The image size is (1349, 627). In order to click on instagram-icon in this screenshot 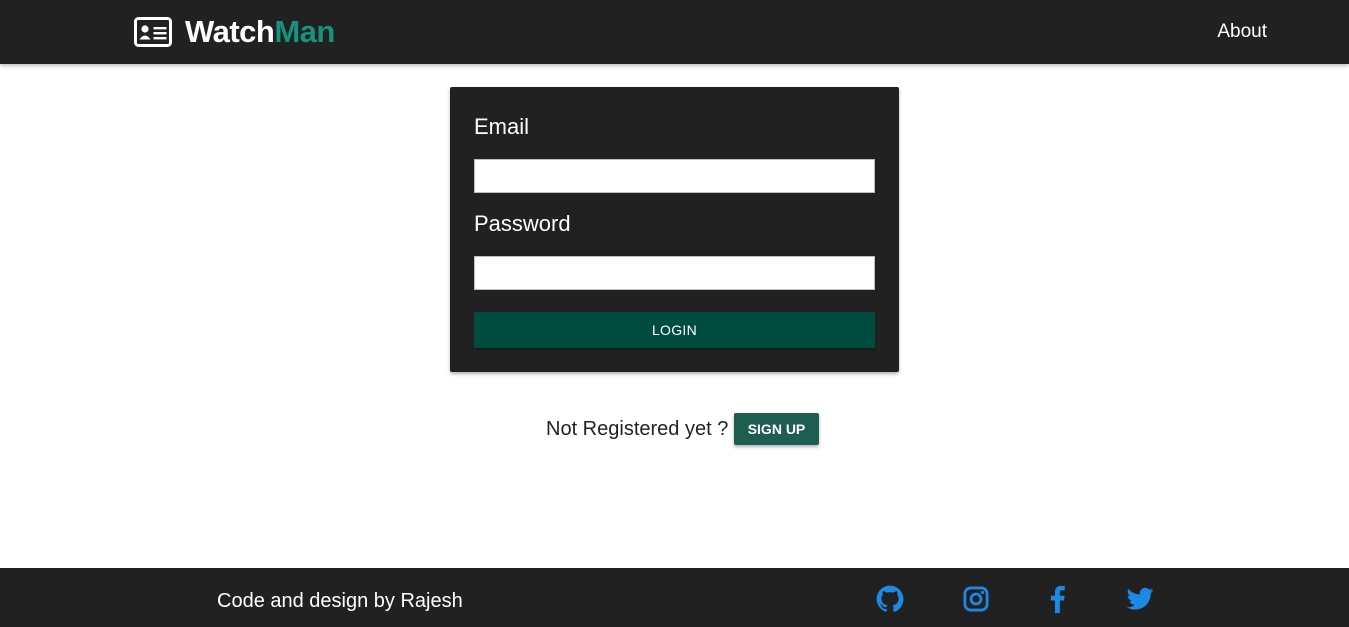, I will do `click(976, 599)`.